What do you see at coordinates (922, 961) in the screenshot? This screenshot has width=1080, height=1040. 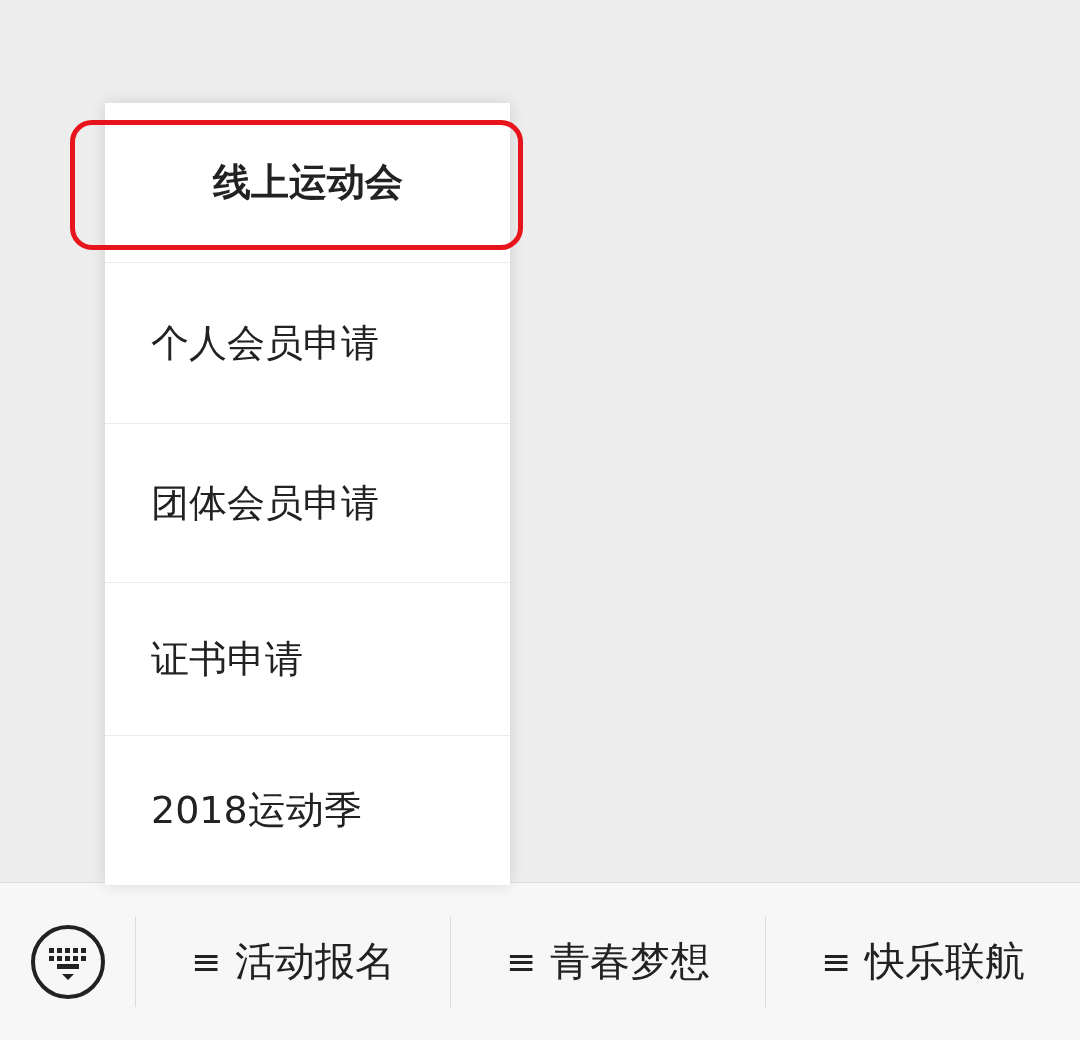 I see `menu-tab: ≡ 快乐联航` at bounding box center [922, 961].